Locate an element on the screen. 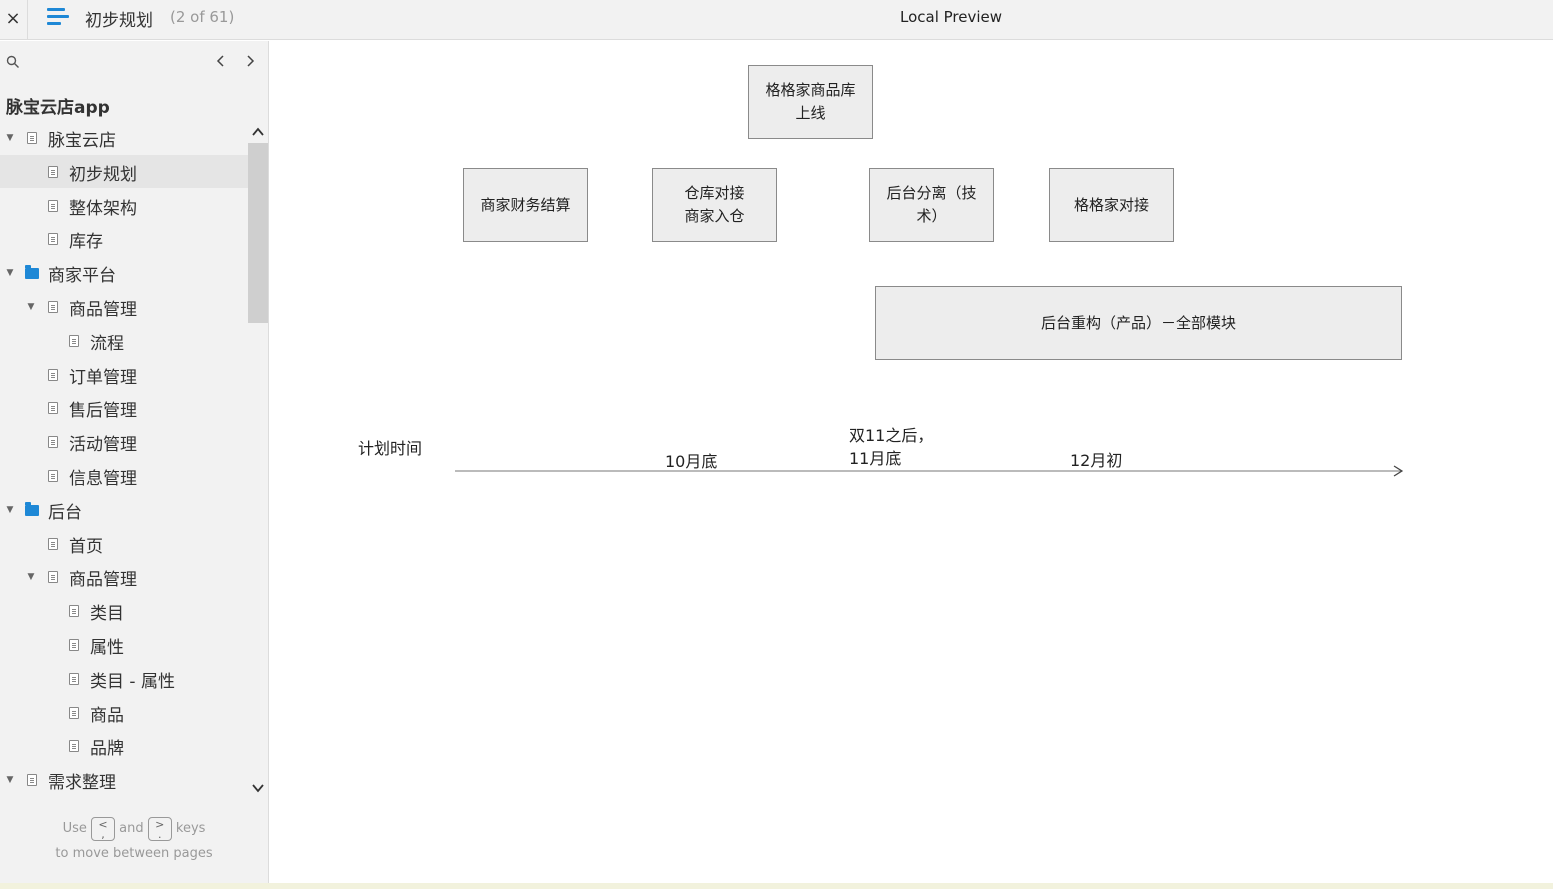 The width and height of the screenshot is (1553, 889). hint-keys: keys is located at coordinates (190, 828).